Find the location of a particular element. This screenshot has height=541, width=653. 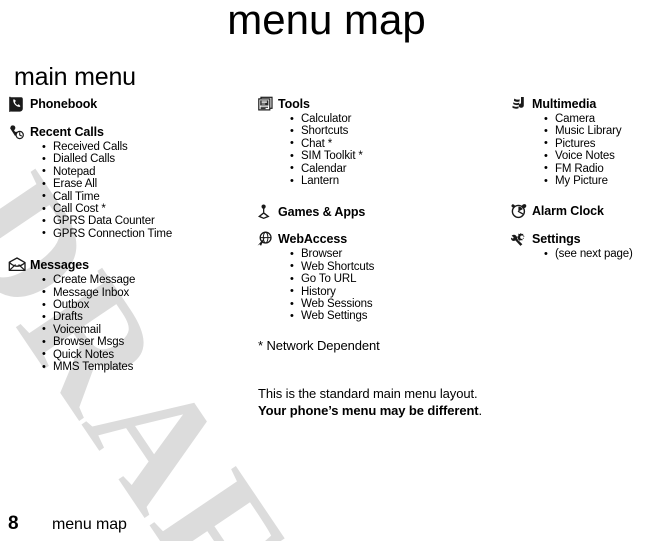

menu-sub-item: Dialled Calls is located at coordinates (143, 159).